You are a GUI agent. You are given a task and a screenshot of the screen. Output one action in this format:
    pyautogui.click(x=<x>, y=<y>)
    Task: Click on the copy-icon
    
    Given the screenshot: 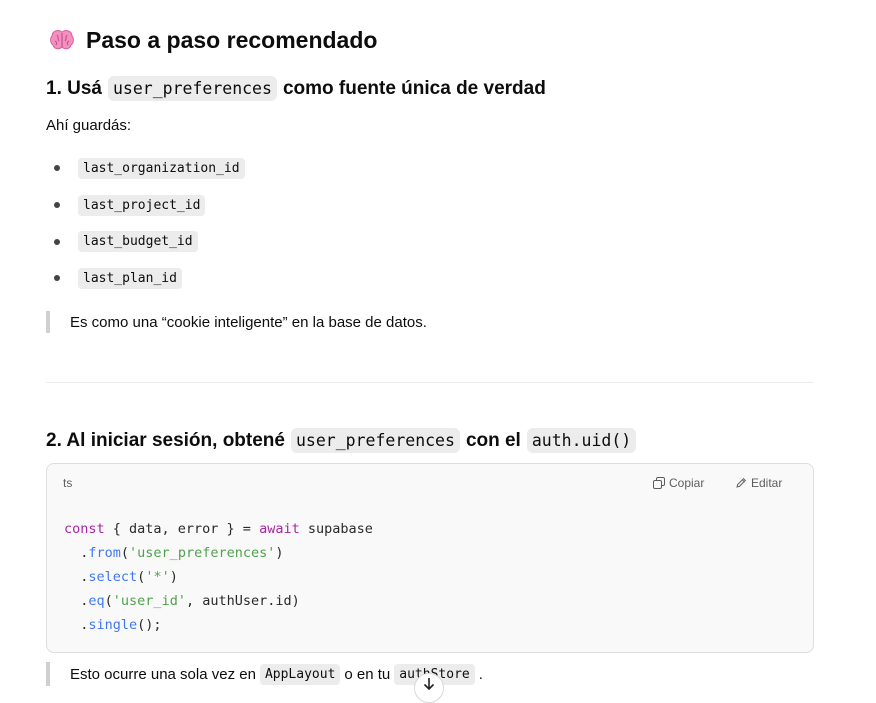 What is the action you would take?
    pyautogui.click(x=659, y=483)
    